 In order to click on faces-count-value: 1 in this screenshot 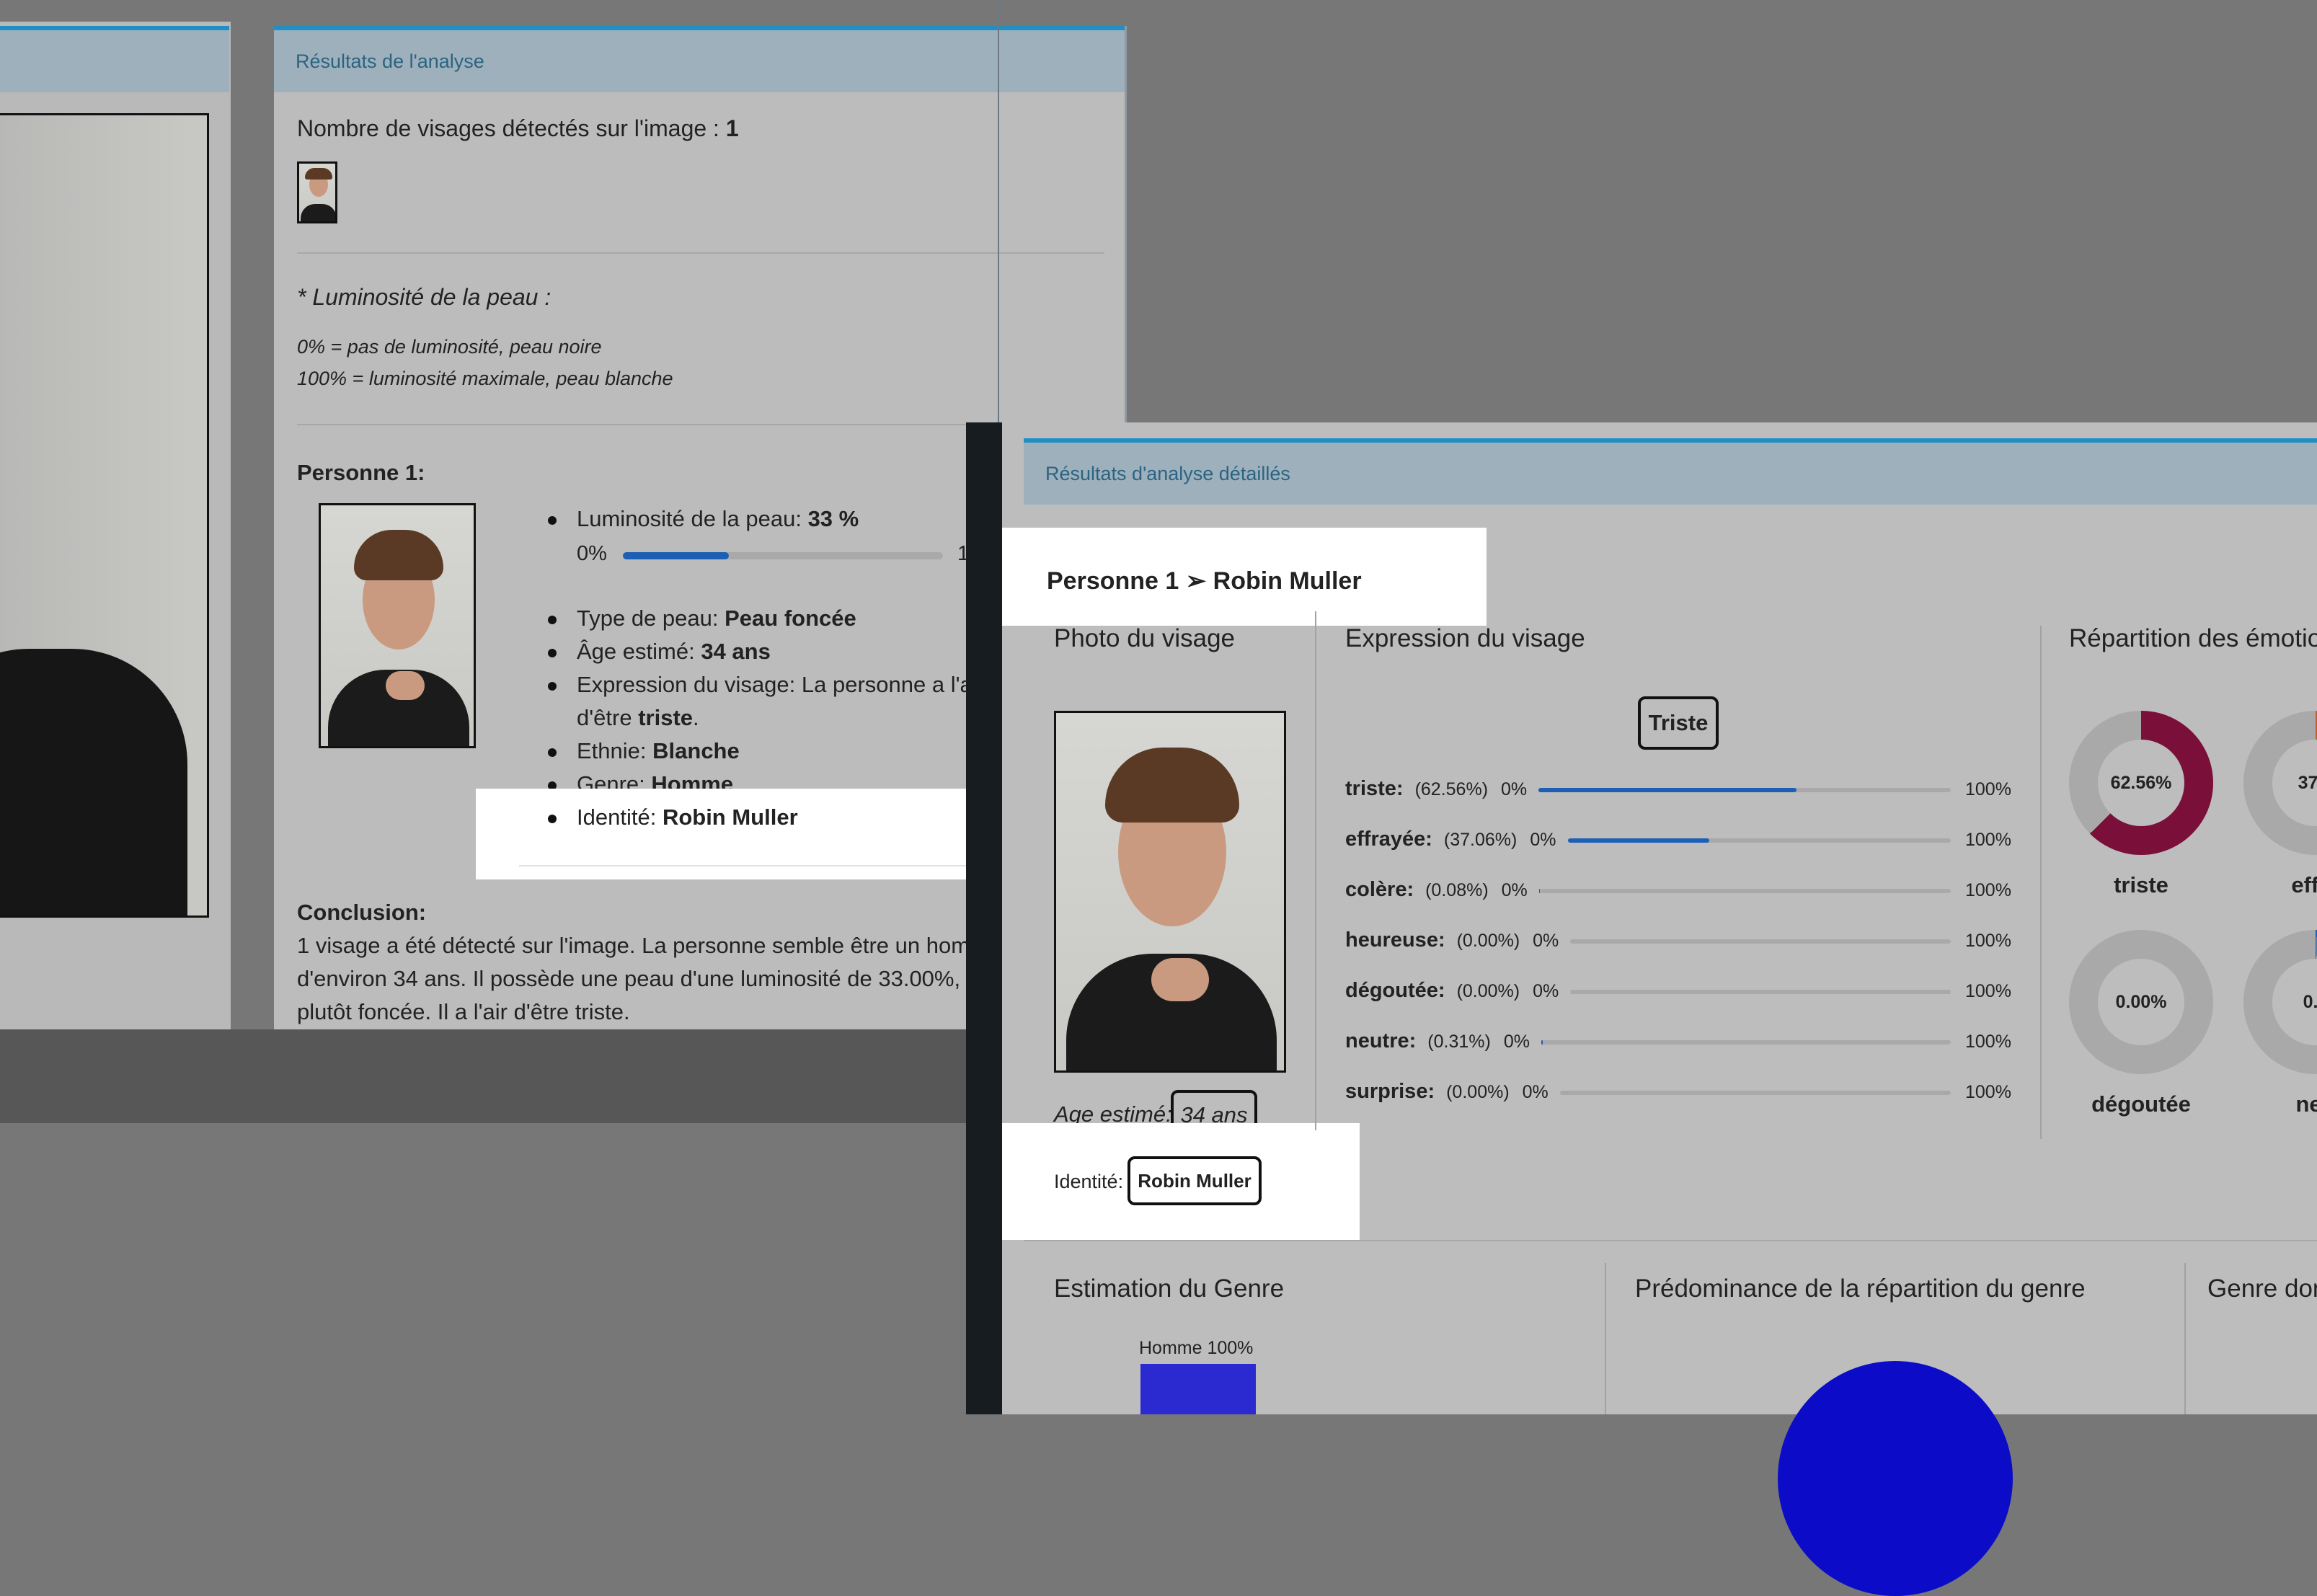, I will do `click(732, 128)`.